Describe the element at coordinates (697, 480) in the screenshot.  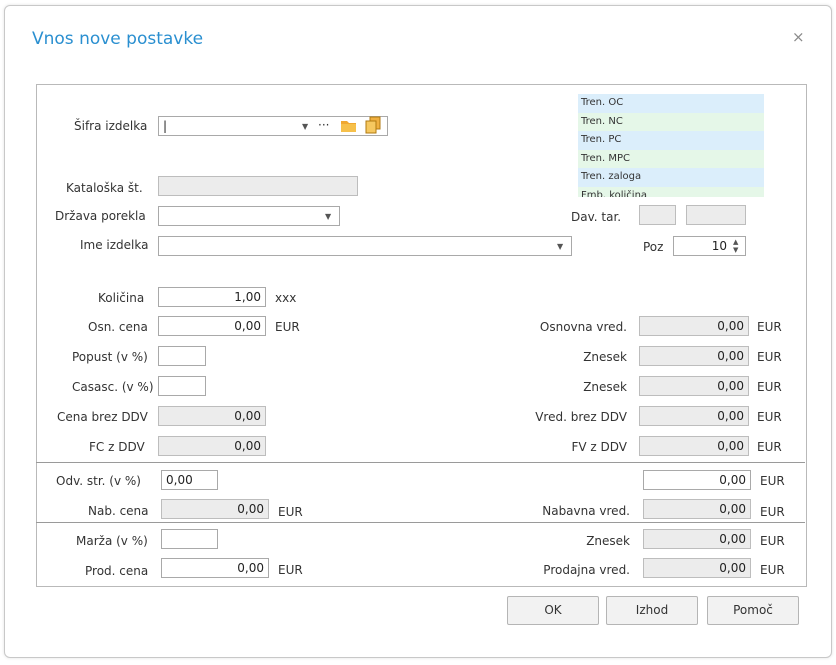
I see `odv-amount-input: 0,00` at that location.